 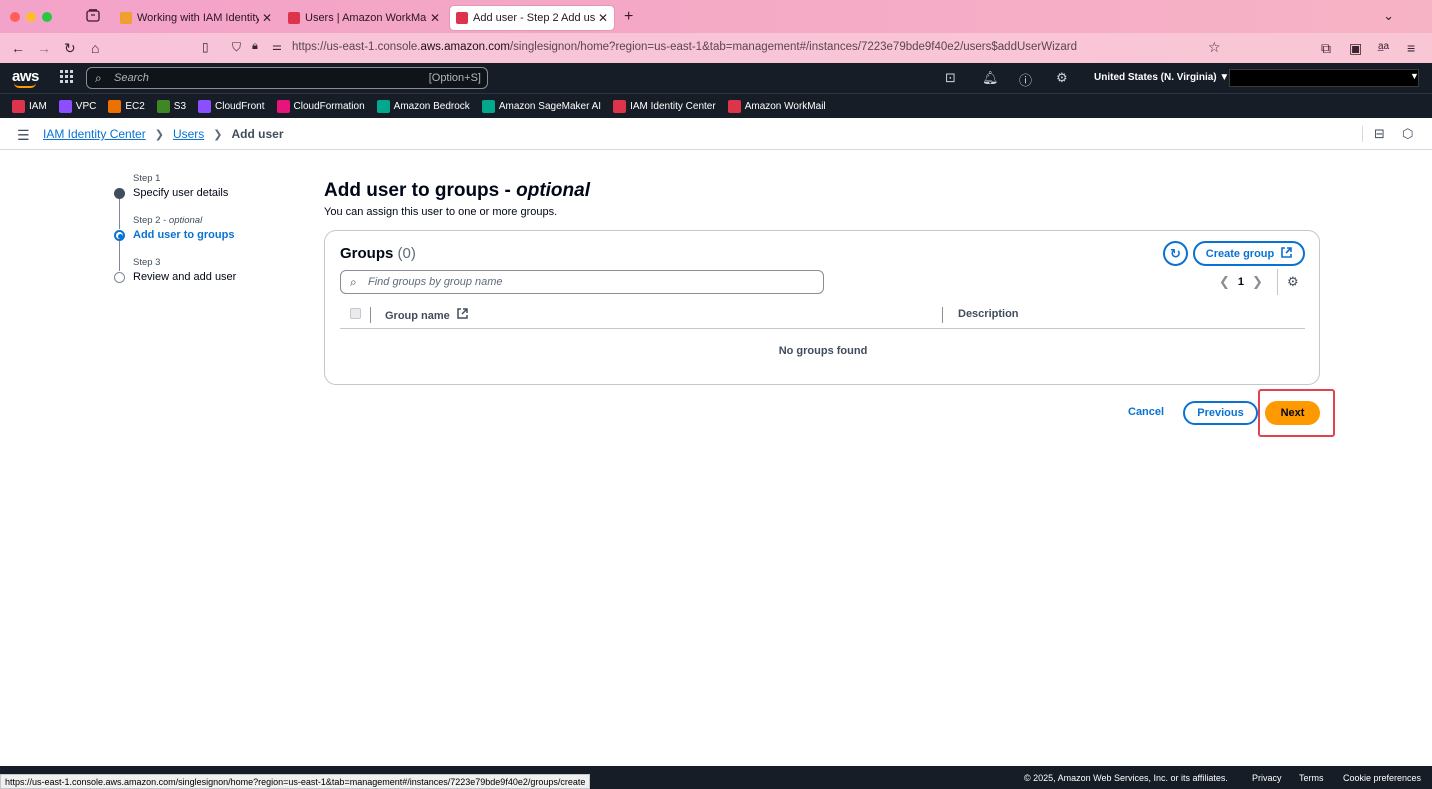 I want to click on extensions-icon: ⧉, so click(x=1326, y=48).